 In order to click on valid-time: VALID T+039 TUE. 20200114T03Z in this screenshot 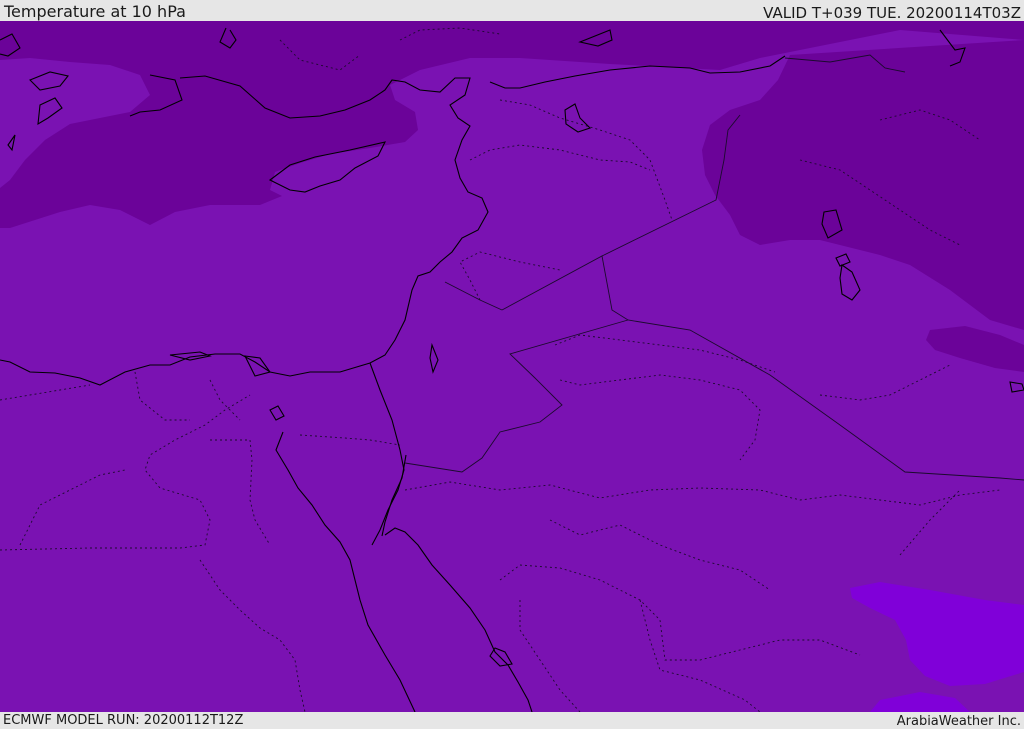, I will do `click(892, 13)`.